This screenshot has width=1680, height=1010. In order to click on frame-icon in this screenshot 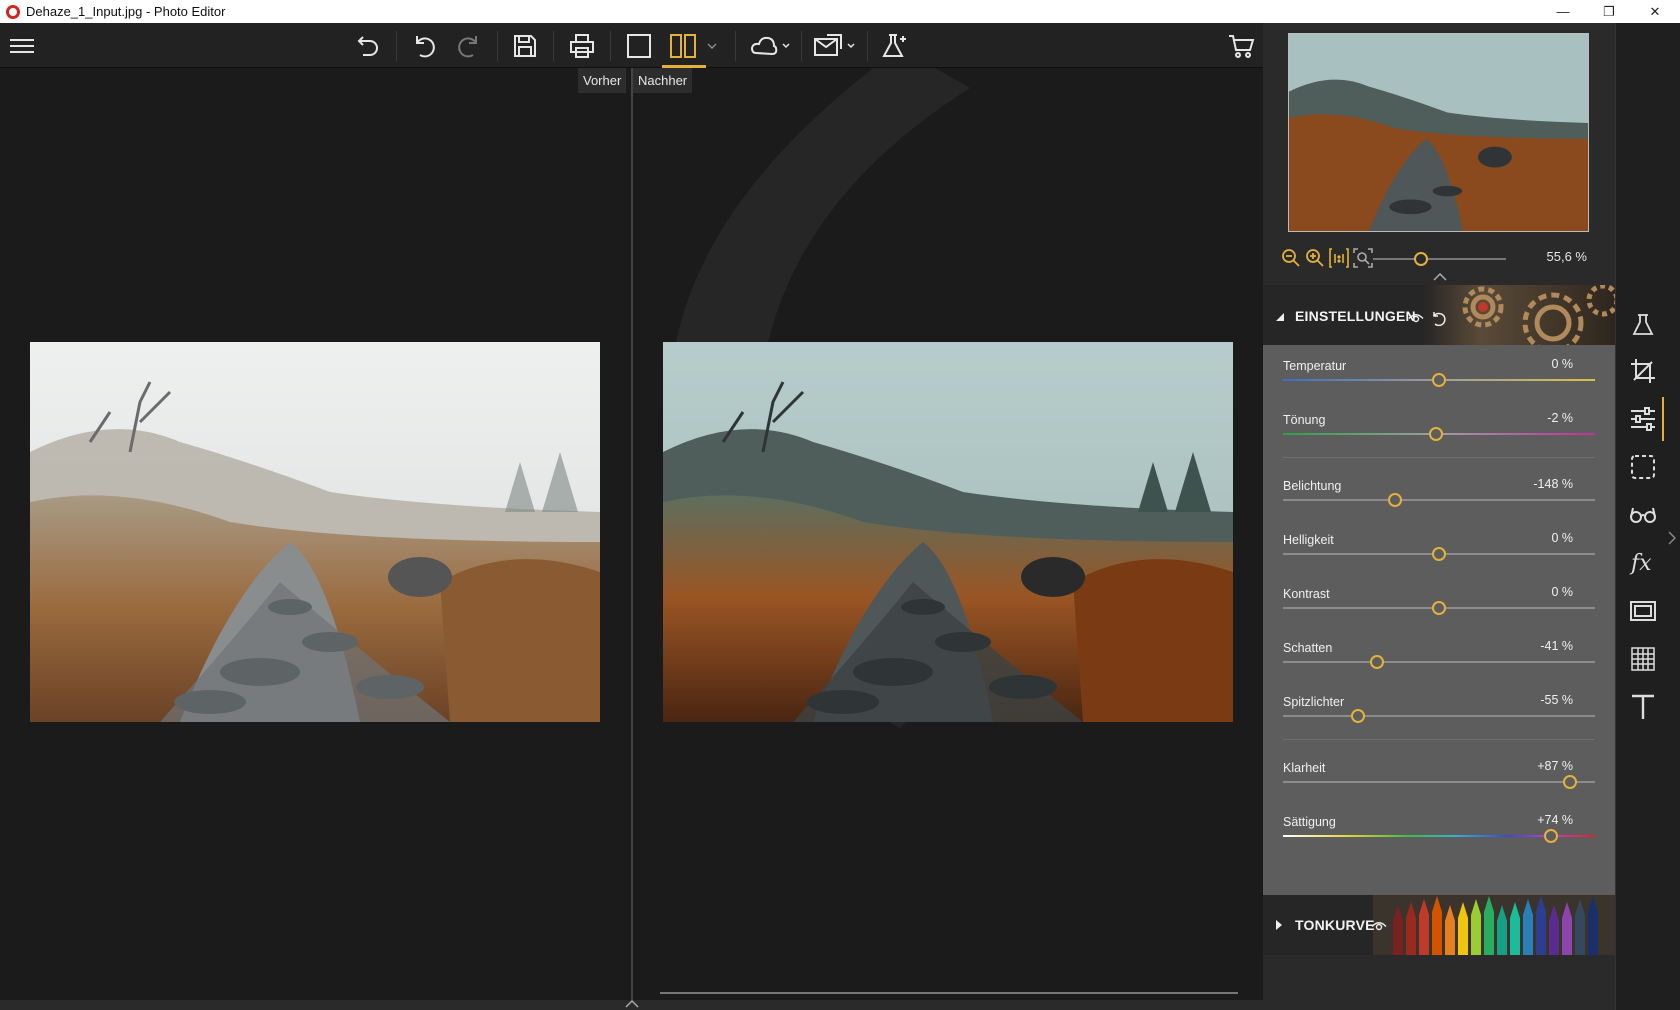, I will do `click(1643, 611)`.